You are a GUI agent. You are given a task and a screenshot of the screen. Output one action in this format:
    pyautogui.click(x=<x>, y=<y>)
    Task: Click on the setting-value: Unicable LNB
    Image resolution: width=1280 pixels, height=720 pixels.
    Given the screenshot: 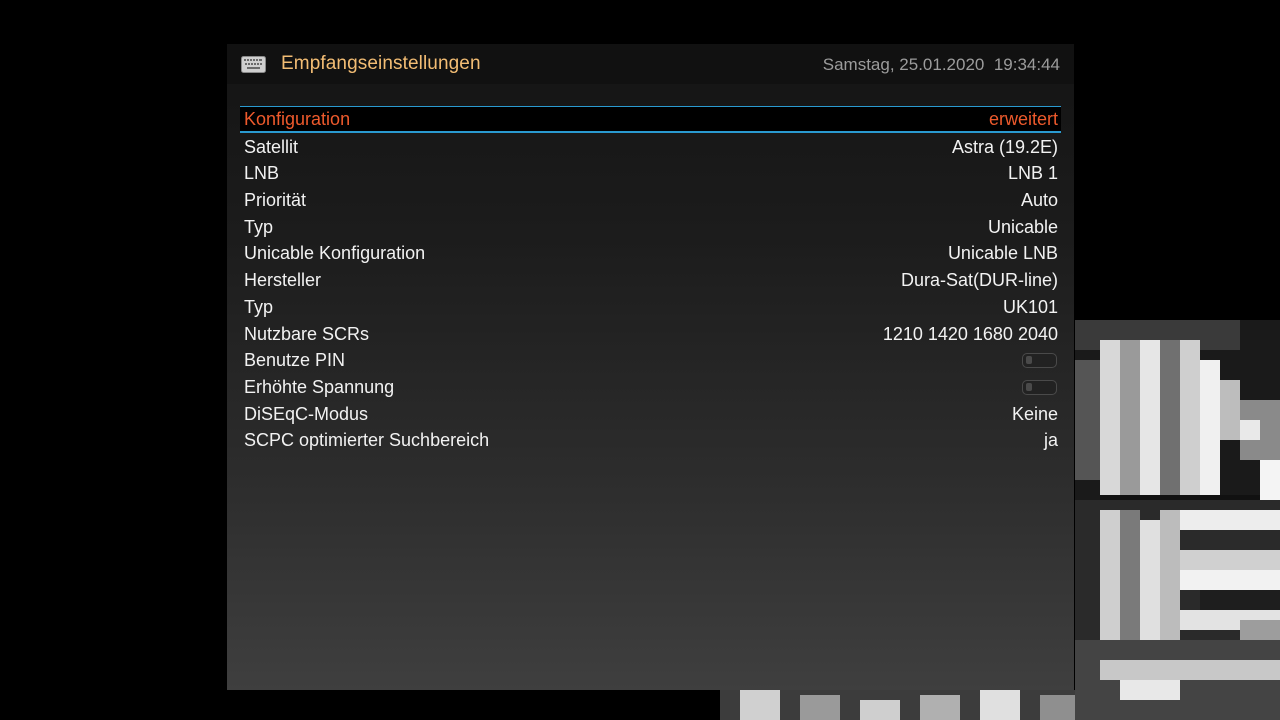 What is the action you would take?
    pyautogui.click(x=1002, y=253)
    